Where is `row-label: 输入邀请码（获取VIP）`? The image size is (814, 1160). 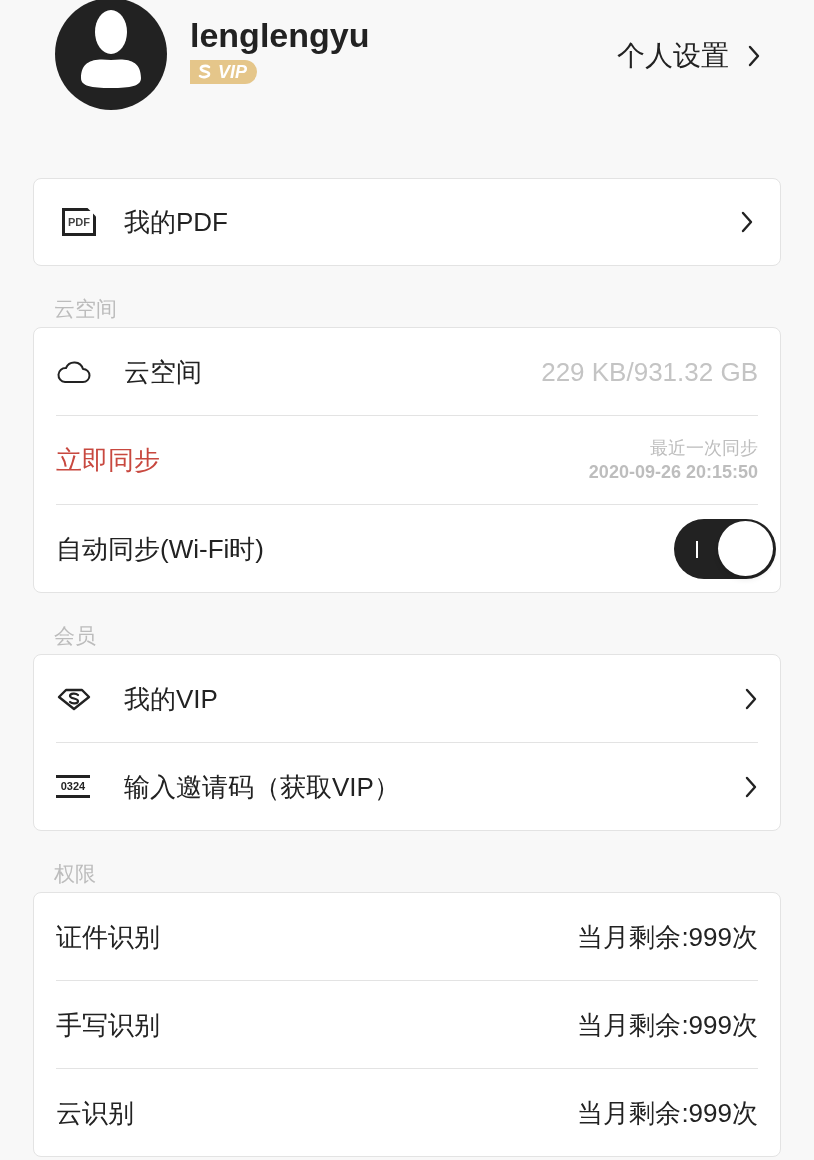 row-label: 输入邀请码（获取VIP） is located at coordinates (262, 786).